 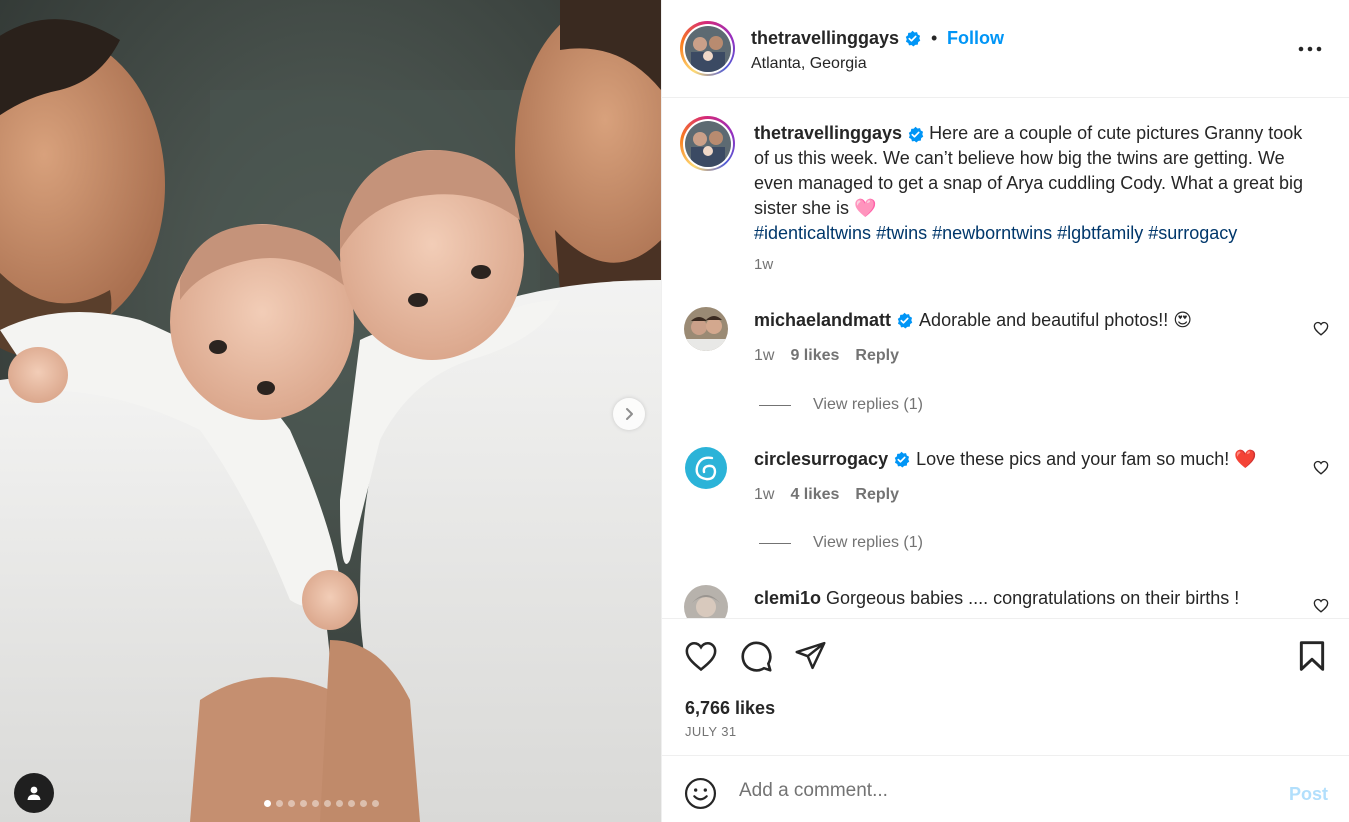 I want to click on follow-button: Follow, so click(x=975, y=38).